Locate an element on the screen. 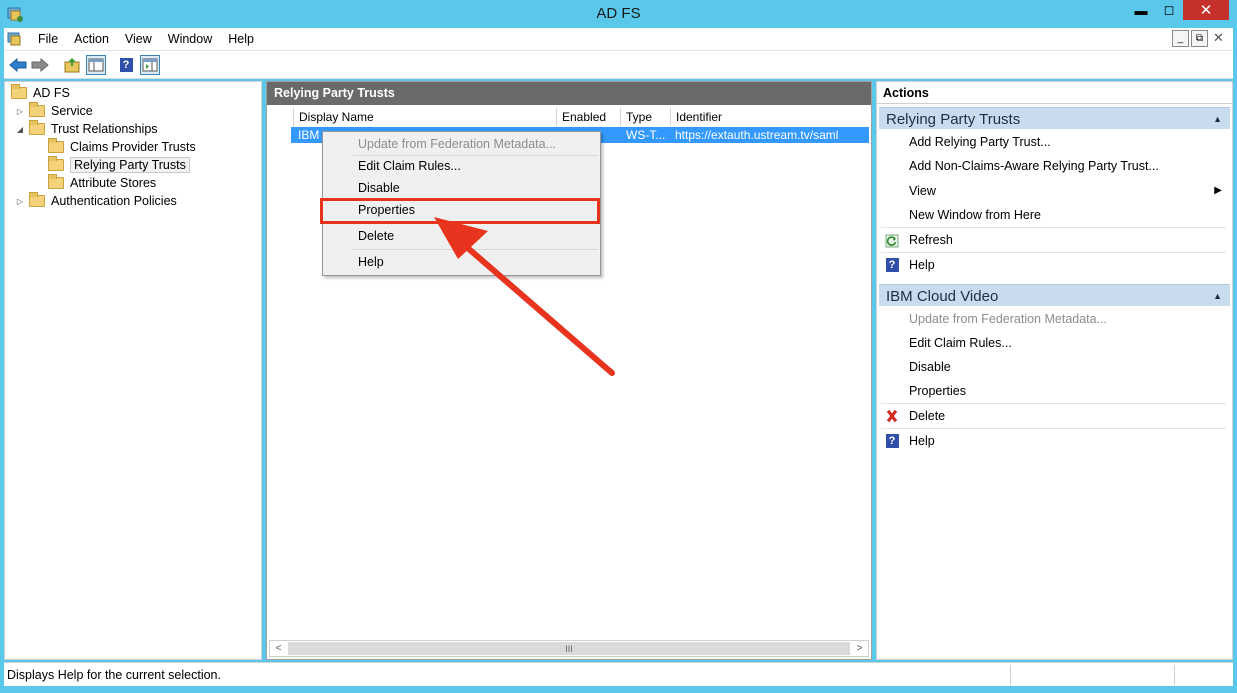 The height and width of the screenshot is (693, 1237). tree-item-label: Service is located at coordinates (72, 111).